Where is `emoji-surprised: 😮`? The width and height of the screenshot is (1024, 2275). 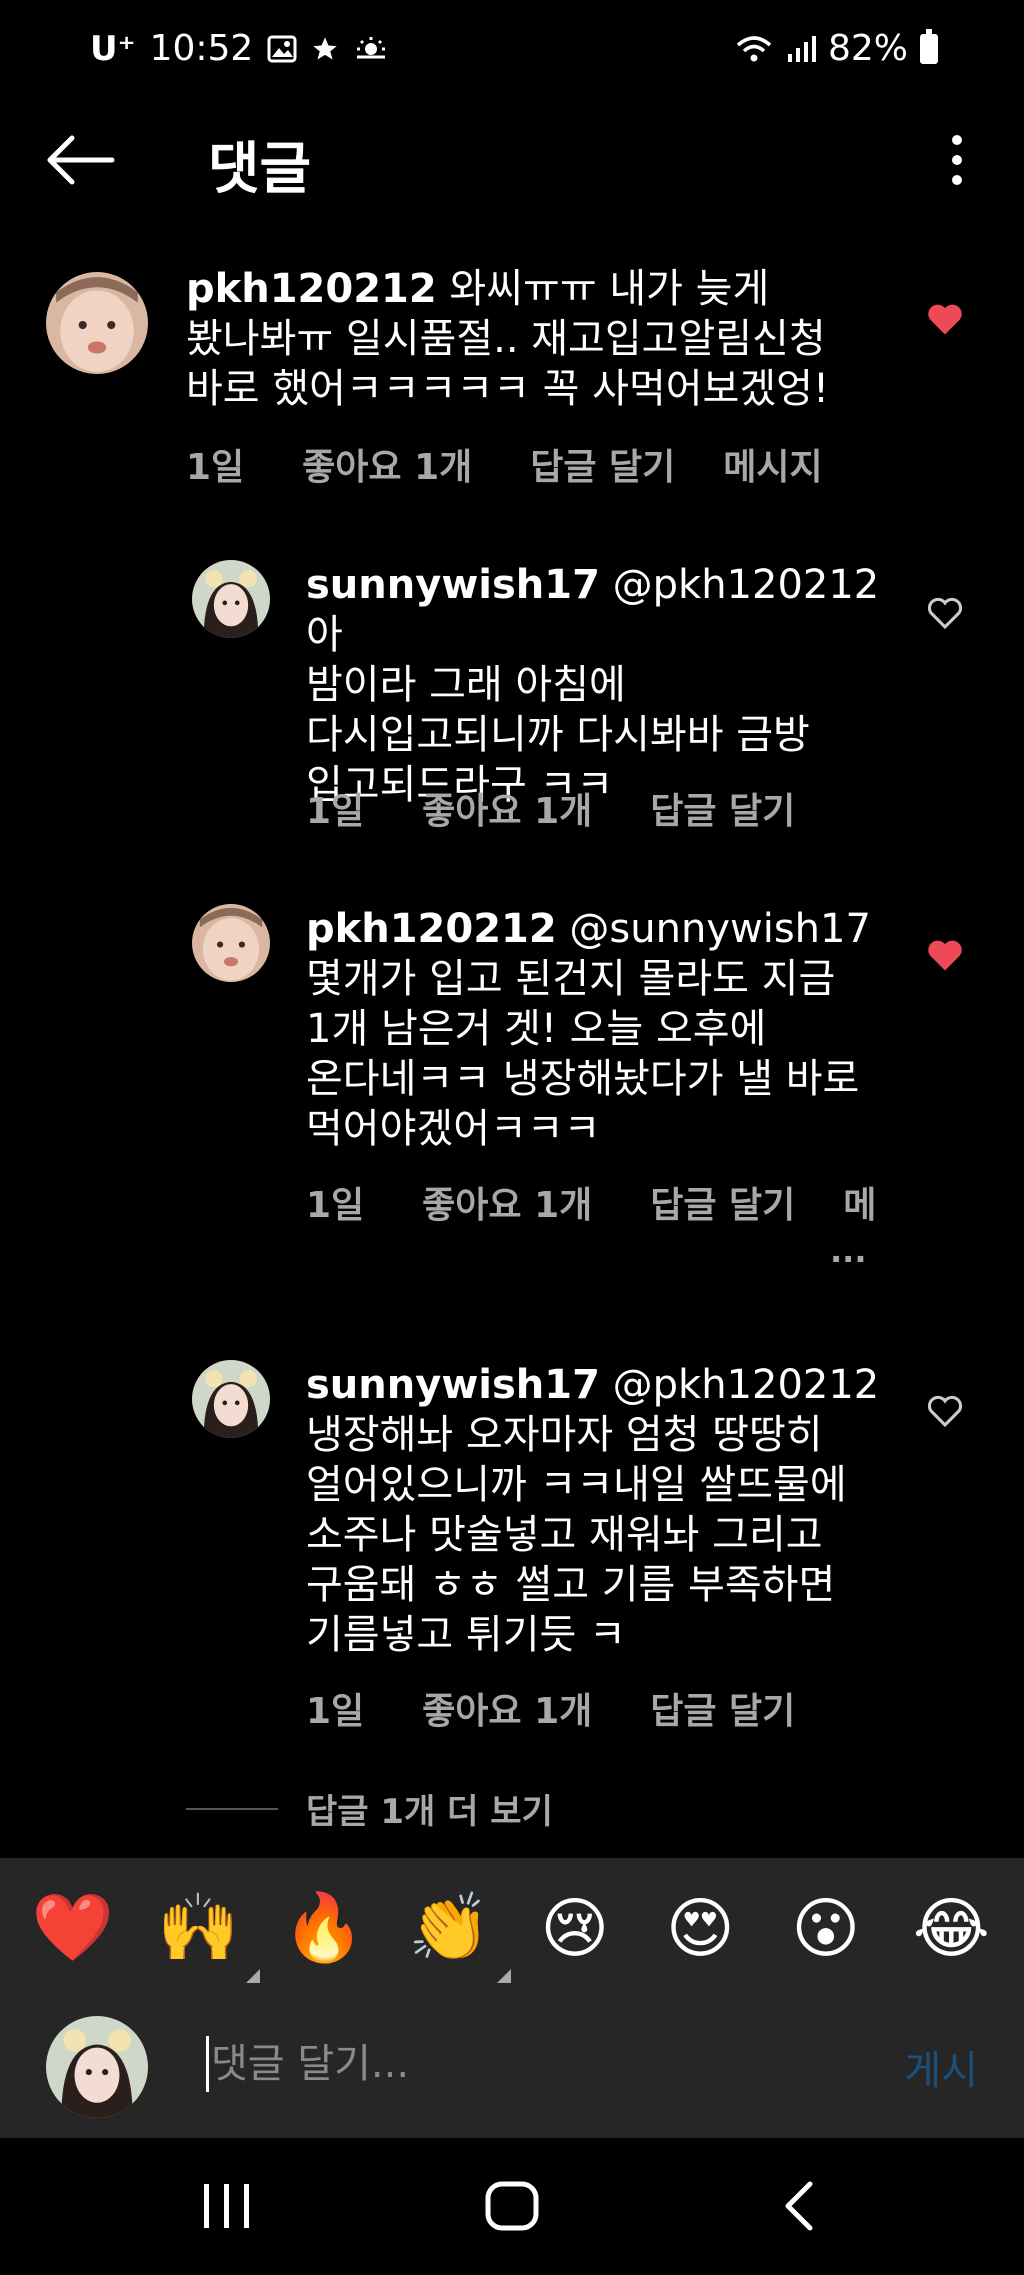 emoji-surprised: 😮 is located at coordinates (826, 1928).